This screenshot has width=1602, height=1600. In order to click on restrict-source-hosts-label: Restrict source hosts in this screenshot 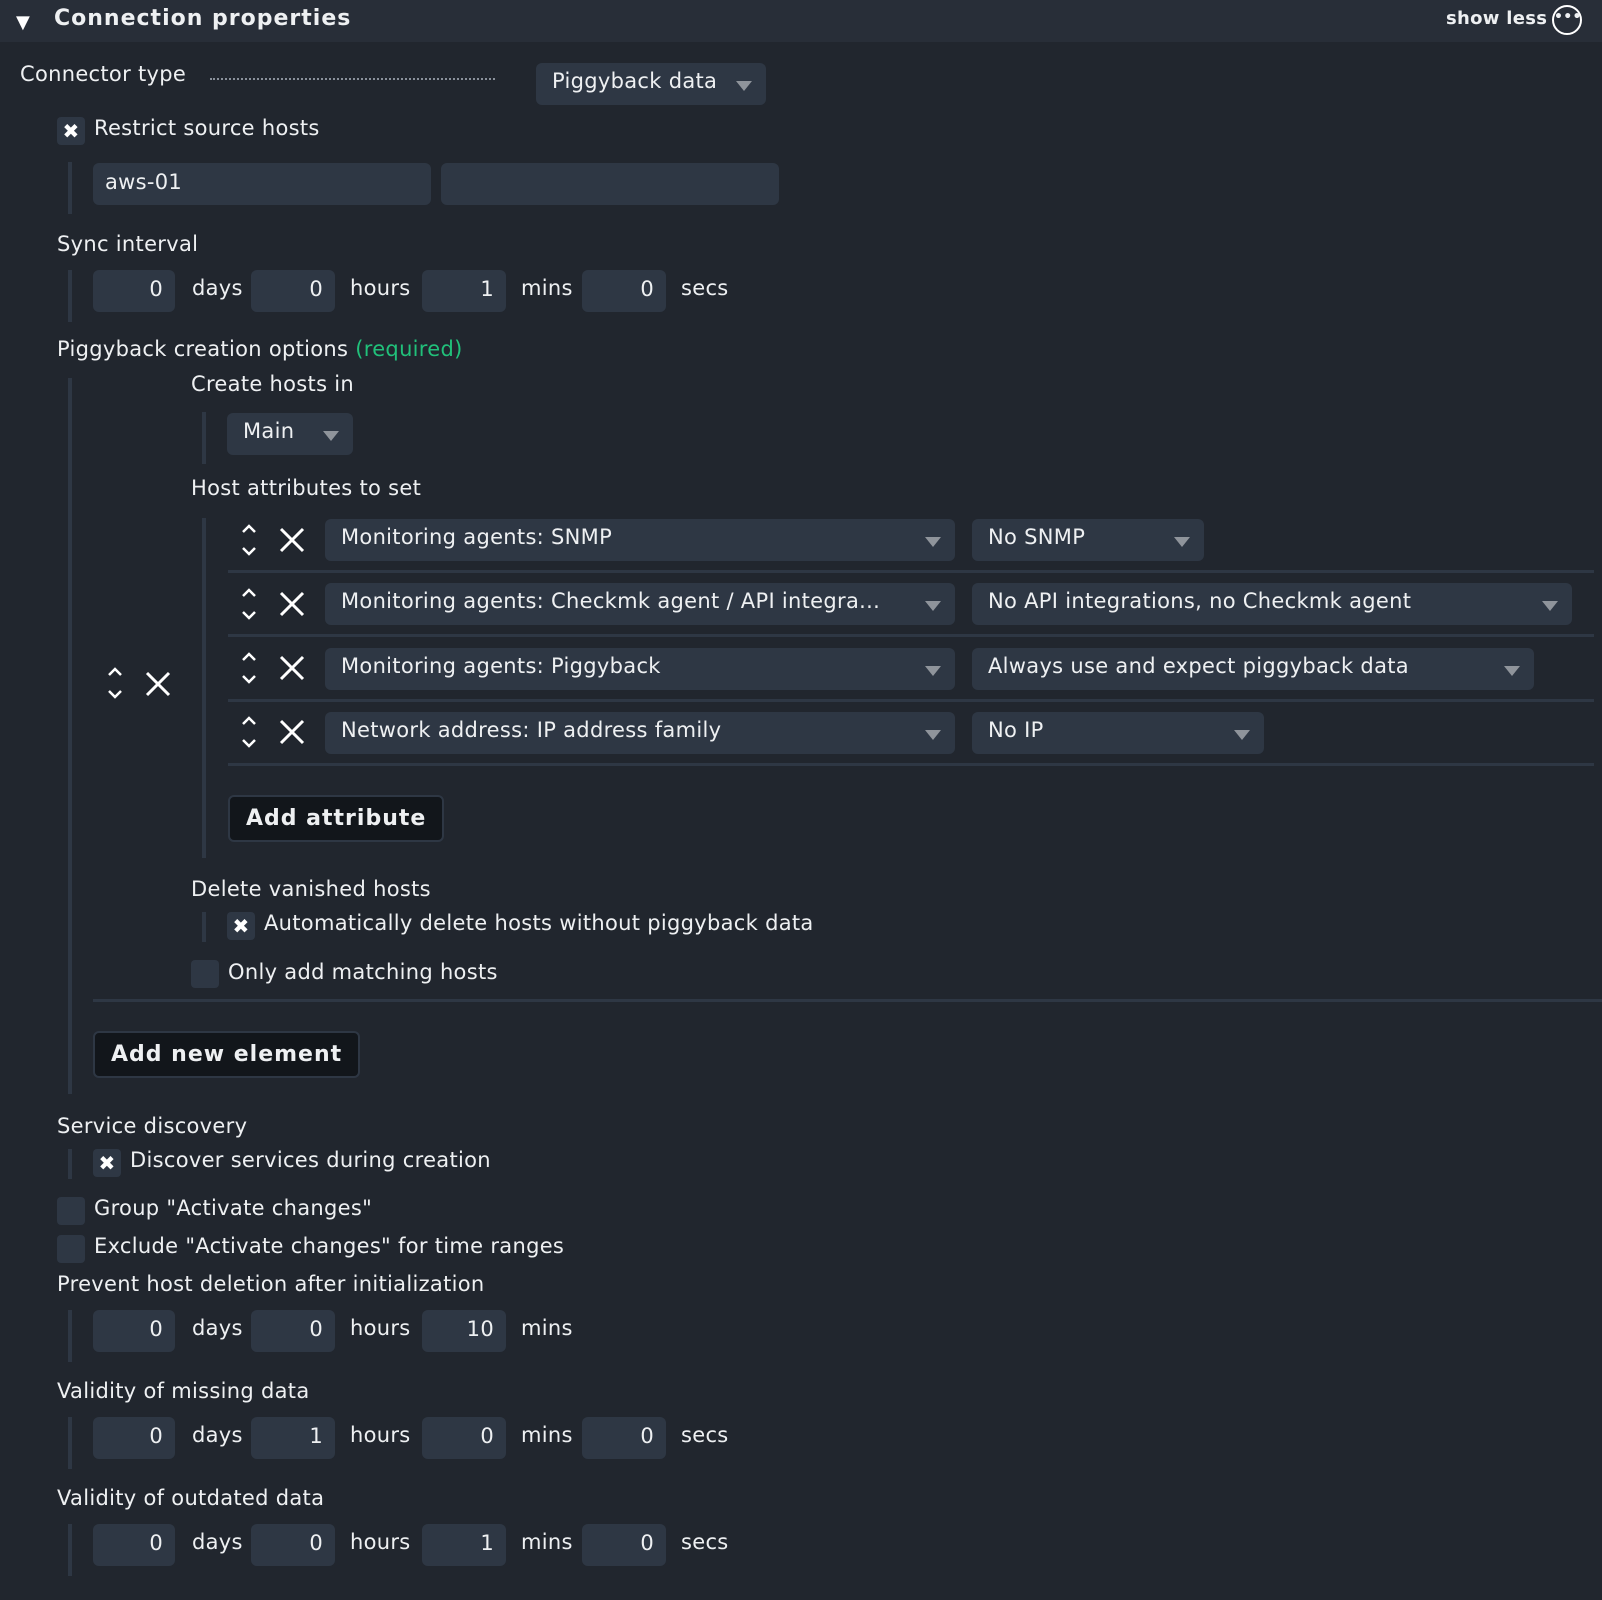, I will do `click(207, 128)`.